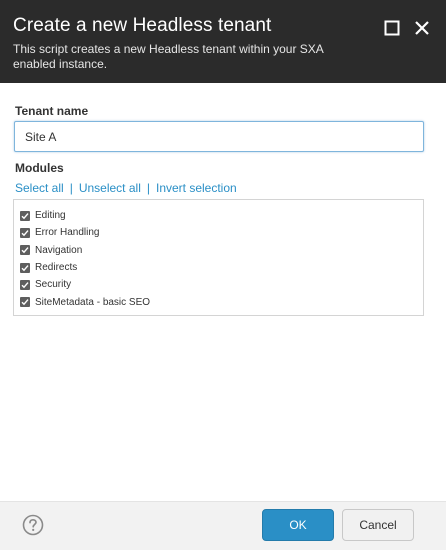 This screenshot has width=446, height=550. I want to click on tenant-name-label: Tenant name, so click(52, 111).